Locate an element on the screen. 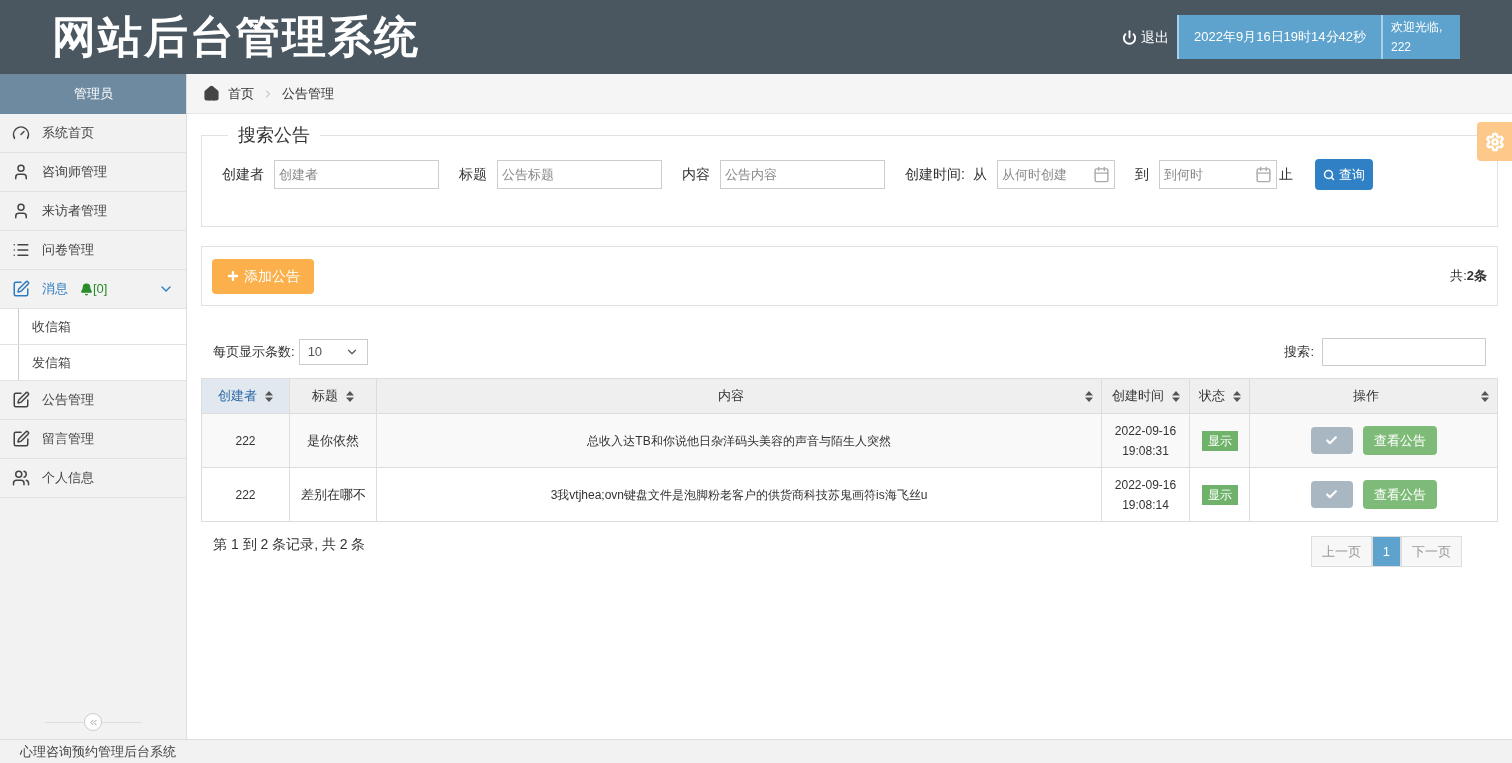 This screenshot has height=763, width=1512. sidebar-item: 个人信息 is located at coordinates (93, 478).